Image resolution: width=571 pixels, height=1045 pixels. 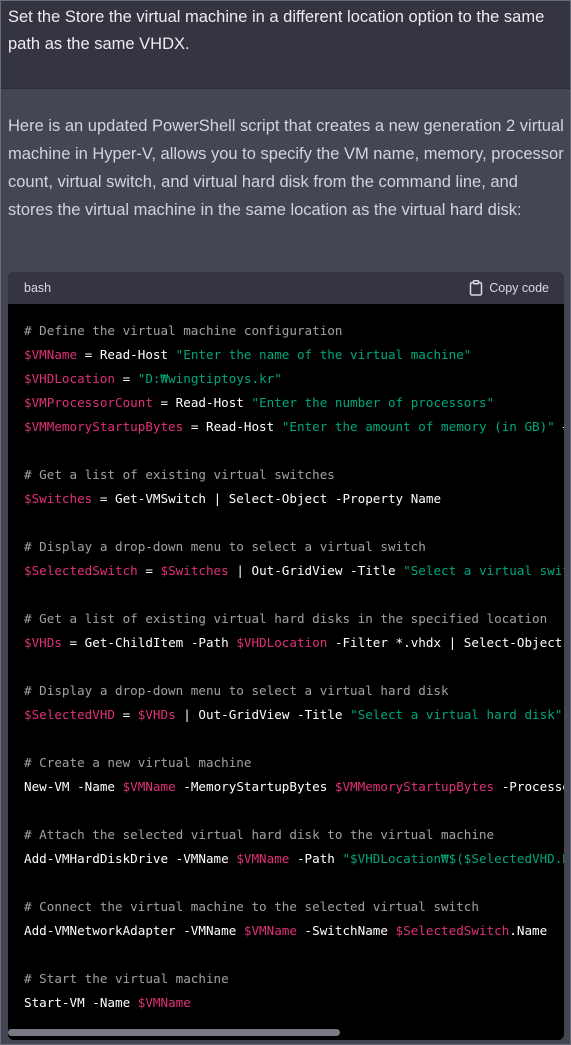 I want to click on horizontal-scrollbar, so click(x=174, y=1032).